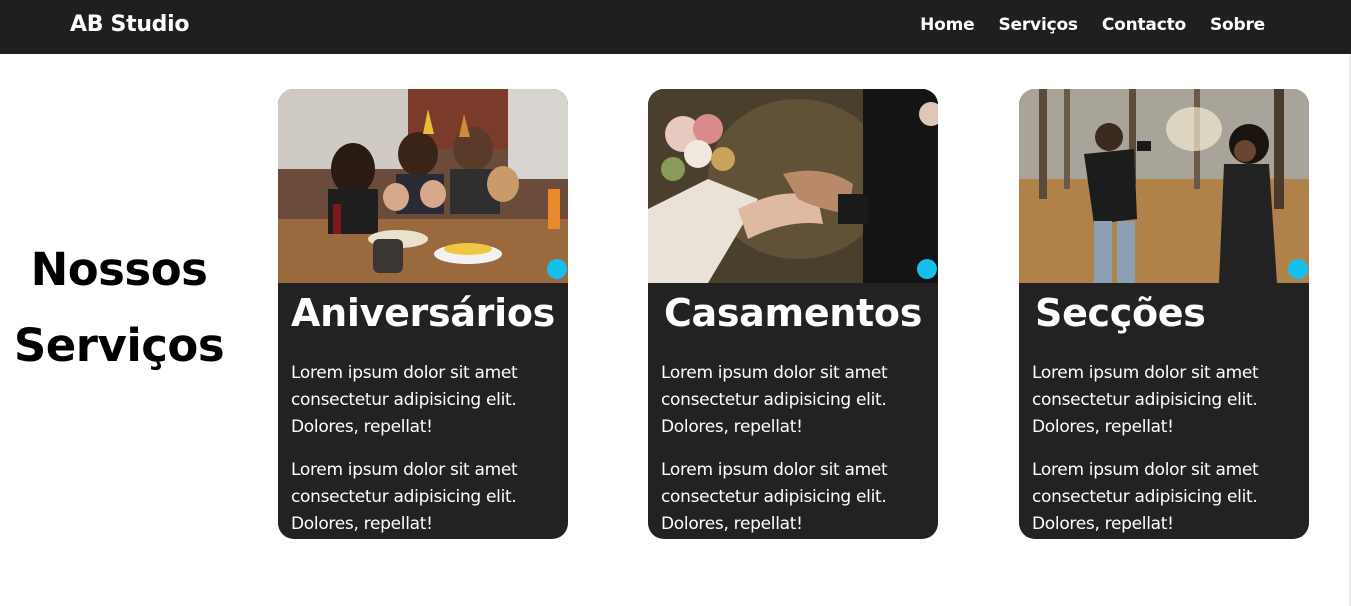 The height and width of the screenshot is (606, 1351). I want to click on nav-link-contacto: Contacto, so click(1144, 25).